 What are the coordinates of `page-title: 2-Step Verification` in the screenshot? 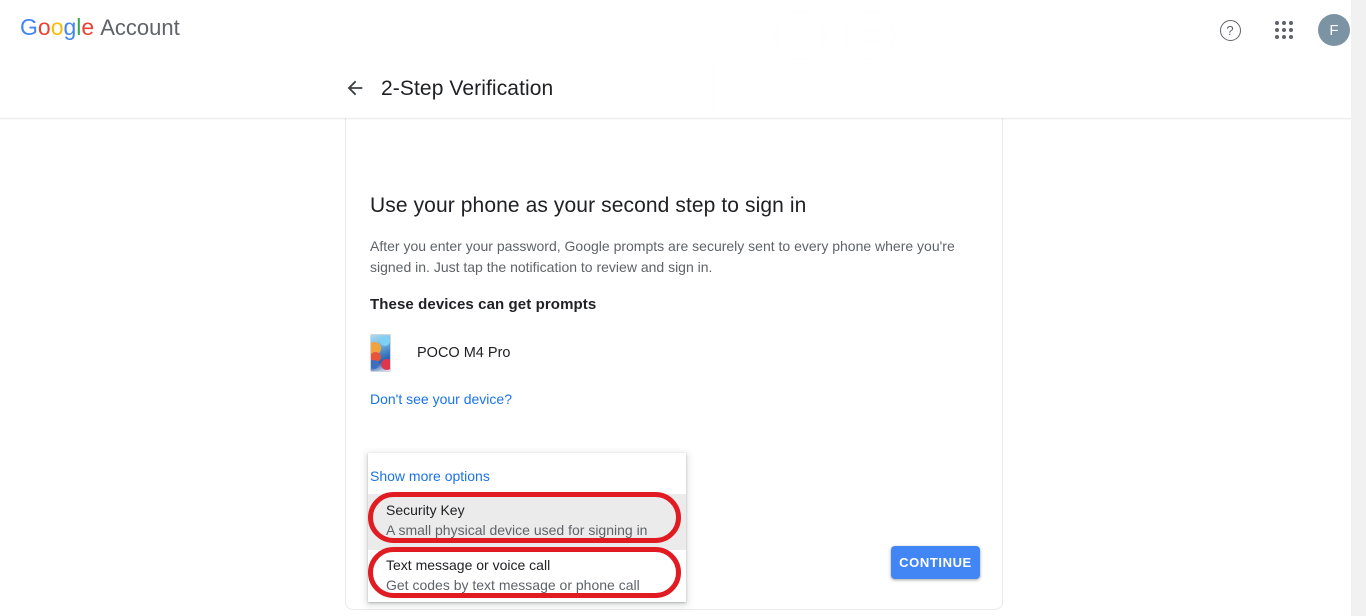 It's located at (467, 88).